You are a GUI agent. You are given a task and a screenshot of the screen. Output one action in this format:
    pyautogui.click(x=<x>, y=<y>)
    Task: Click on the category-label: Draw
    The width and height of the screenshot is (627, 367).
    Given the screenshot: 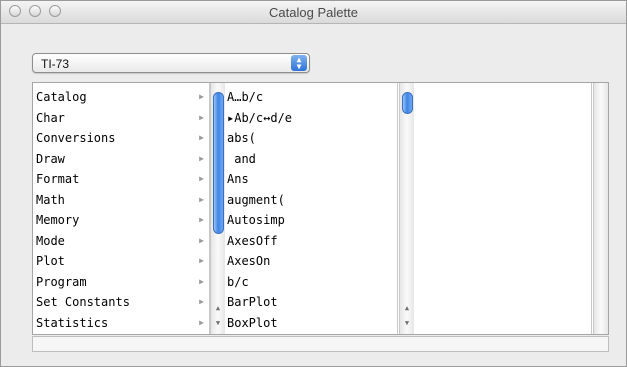 What is the action you would take?
    pyautogui.click(x=50, y=158)
    